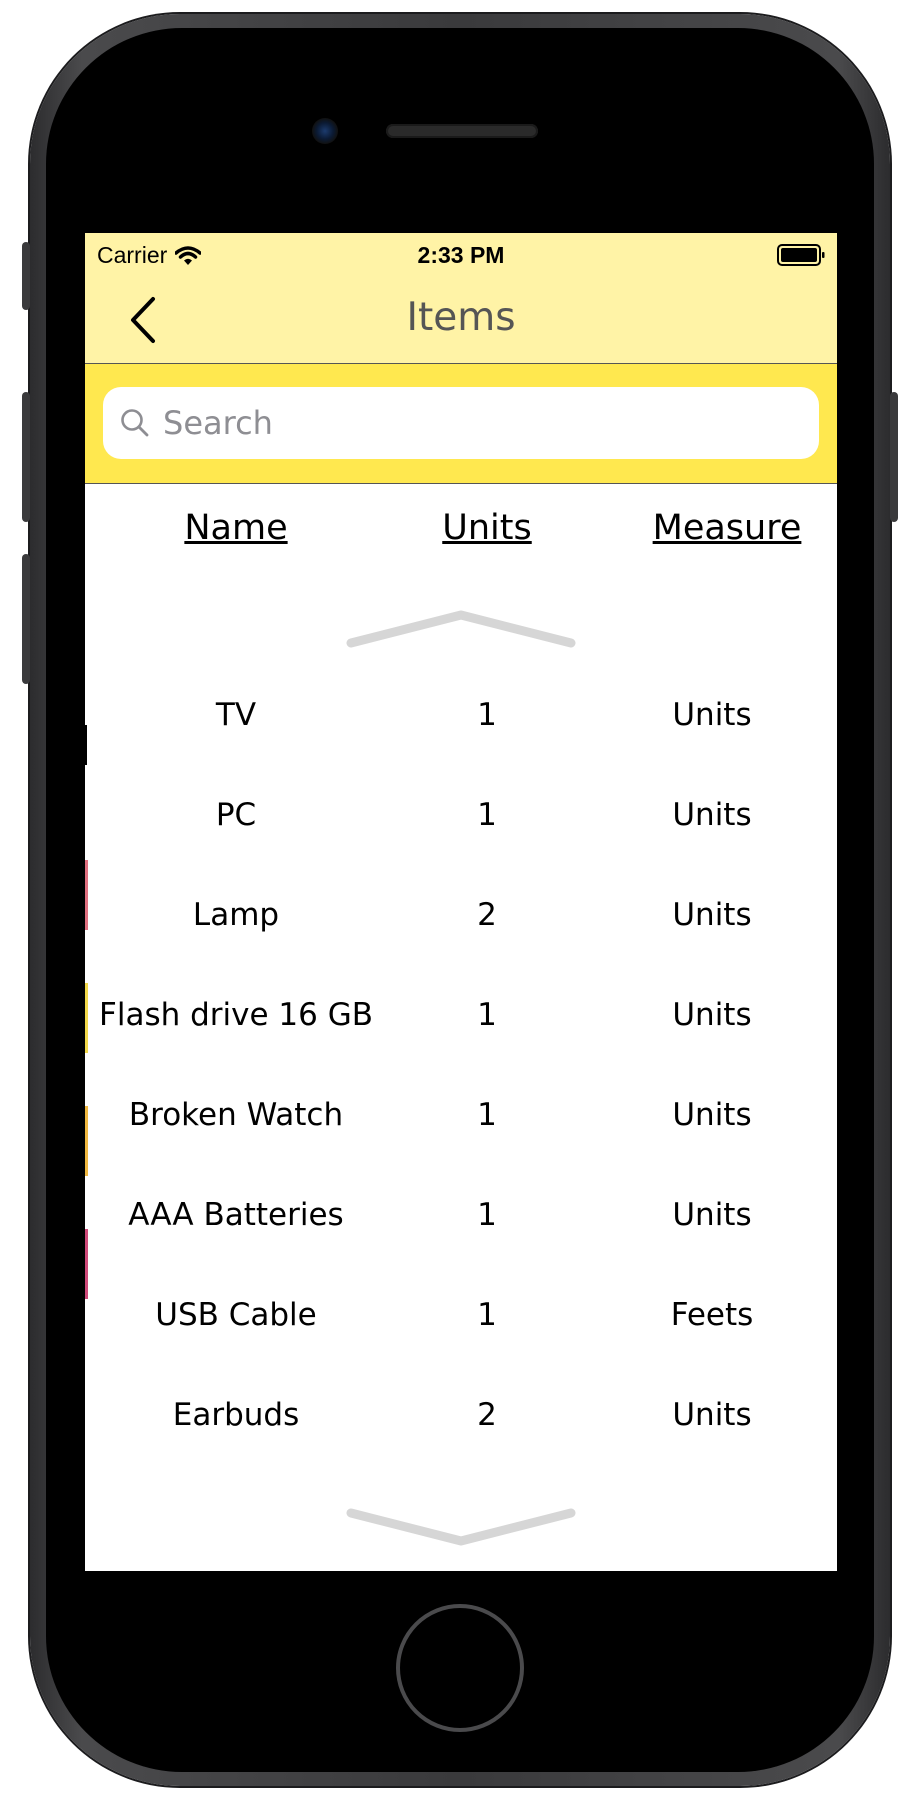  What do you see at coordinates (894, 457) in the screenshot?
I see `power-button` at bounding box center [894, 457].